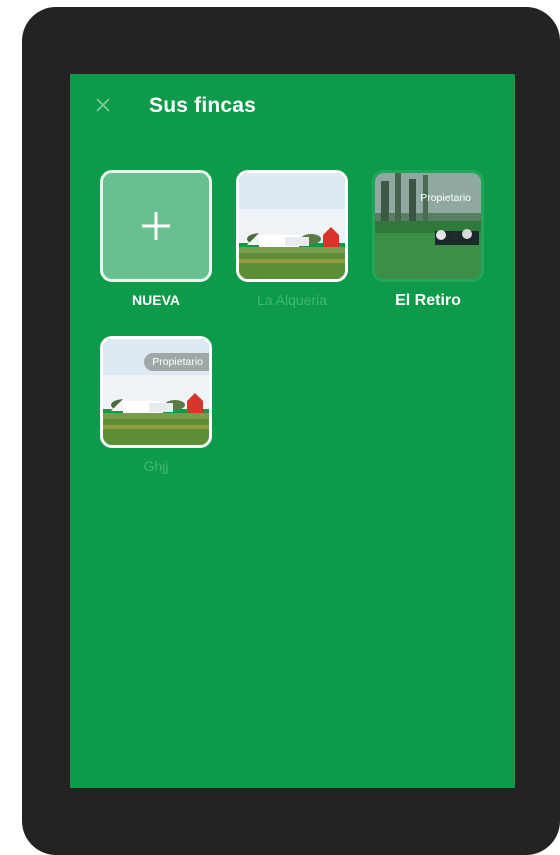  What do you see at coordinates (103, 105) in the screenshot?
I see `close-icon` at bounding box center [103, 105].